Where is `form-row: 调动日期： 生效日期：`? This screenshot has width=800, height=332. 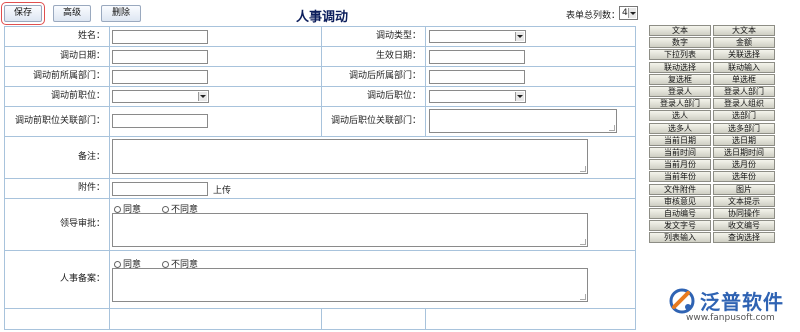 form-row: 调动日期： 生效日期： is located at coordinates (320, 57).